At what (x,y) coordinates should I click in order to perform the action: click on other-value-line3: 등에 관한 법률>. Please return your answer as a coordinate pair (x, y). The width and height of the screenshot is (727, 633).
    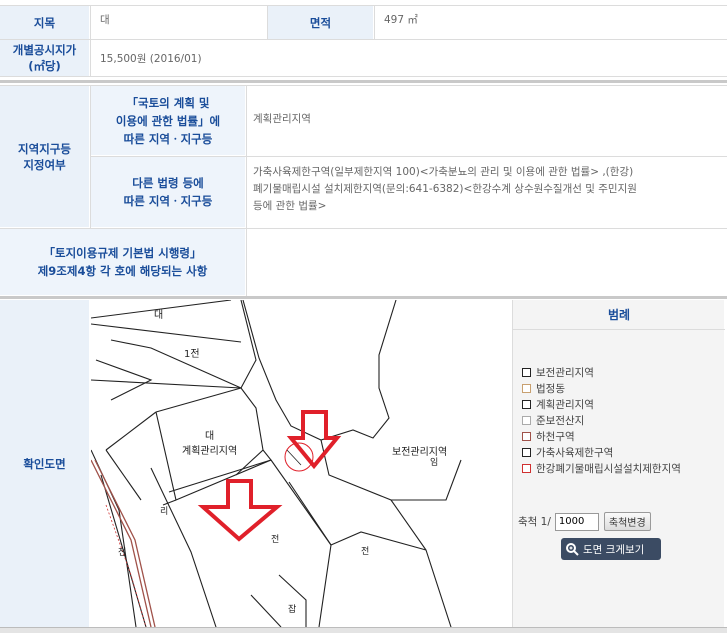
    Looking at the image, I should click on (290, 206).